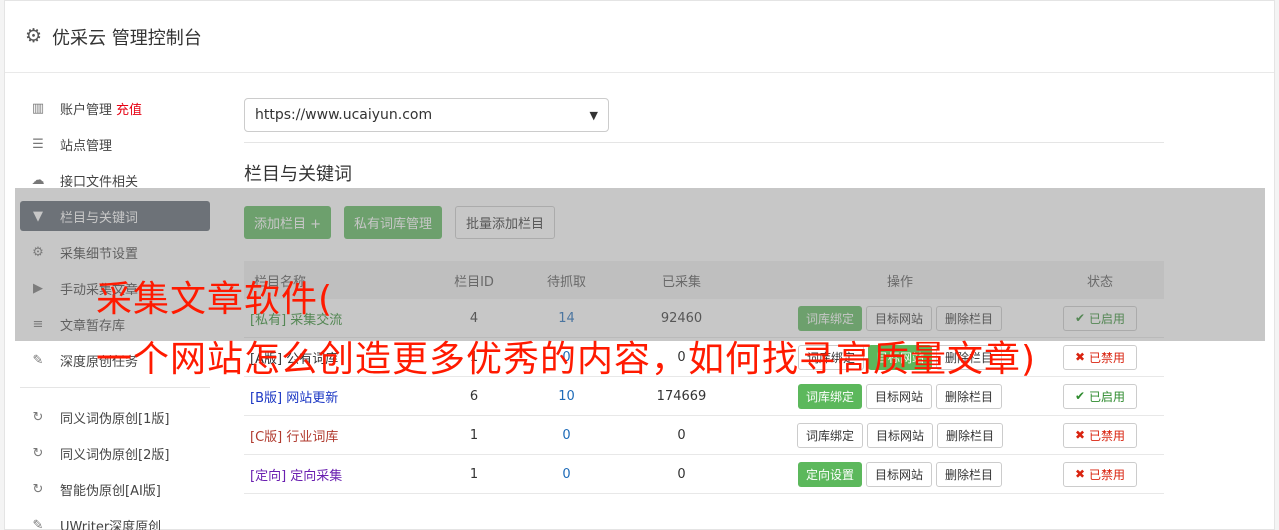  What do you see at coordinates (829, 474) in the screenshot?
I see `bind-lib-button: 定向设置` at bounding box center [829, 474].